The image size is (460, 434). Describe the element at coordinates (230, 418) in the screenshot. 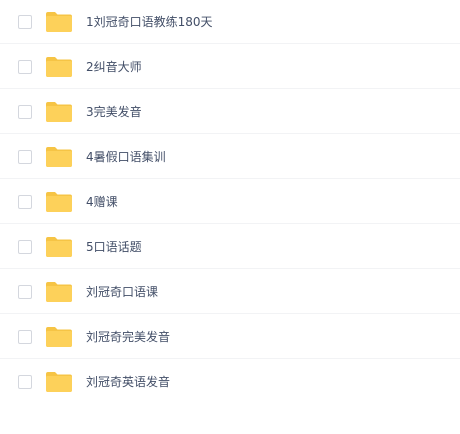

I see `list-empty-space` at that location.